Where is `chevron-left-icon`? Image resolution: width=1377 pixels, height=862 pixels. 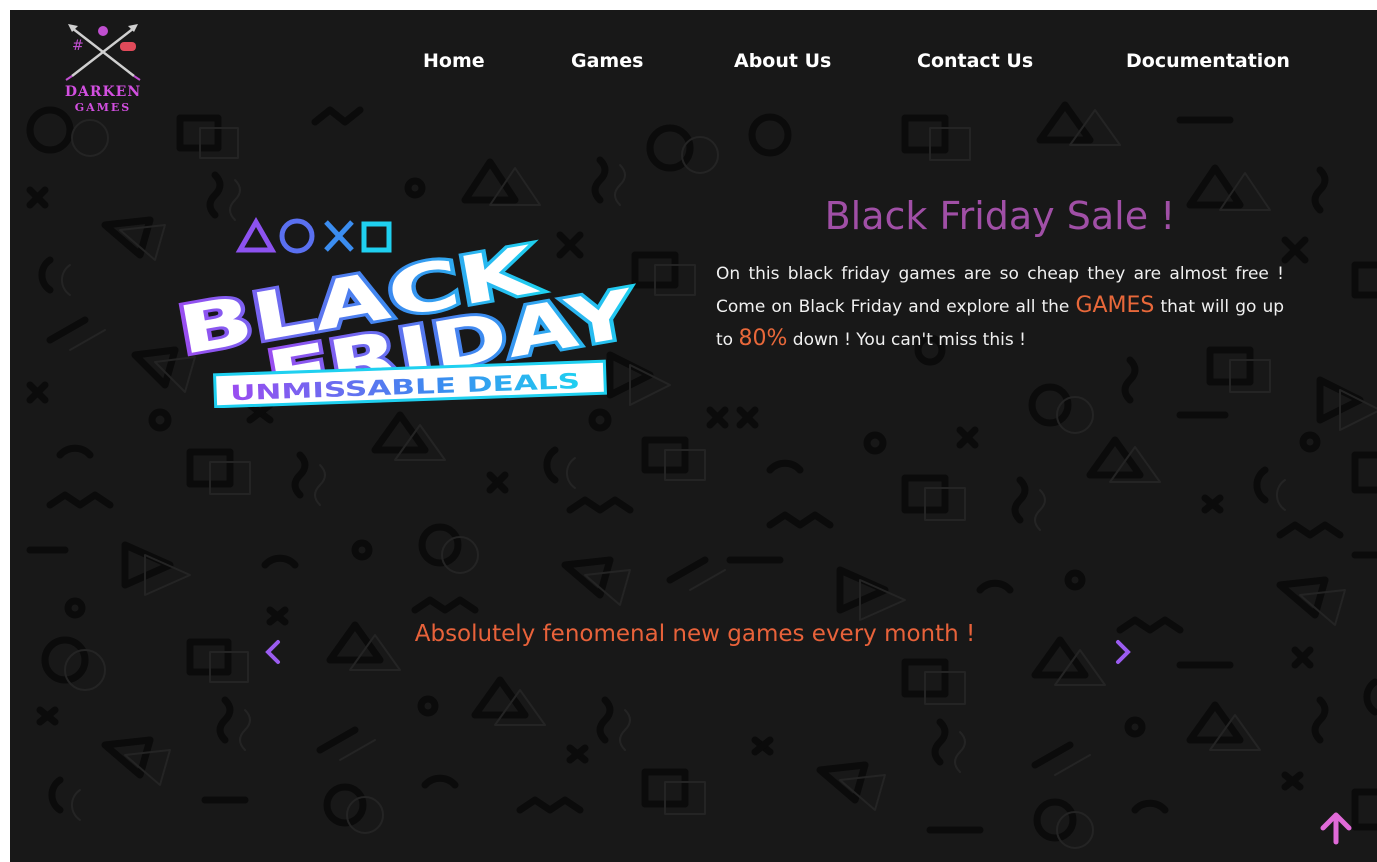
chevron-left-icon is located at coordinates (272, 652).